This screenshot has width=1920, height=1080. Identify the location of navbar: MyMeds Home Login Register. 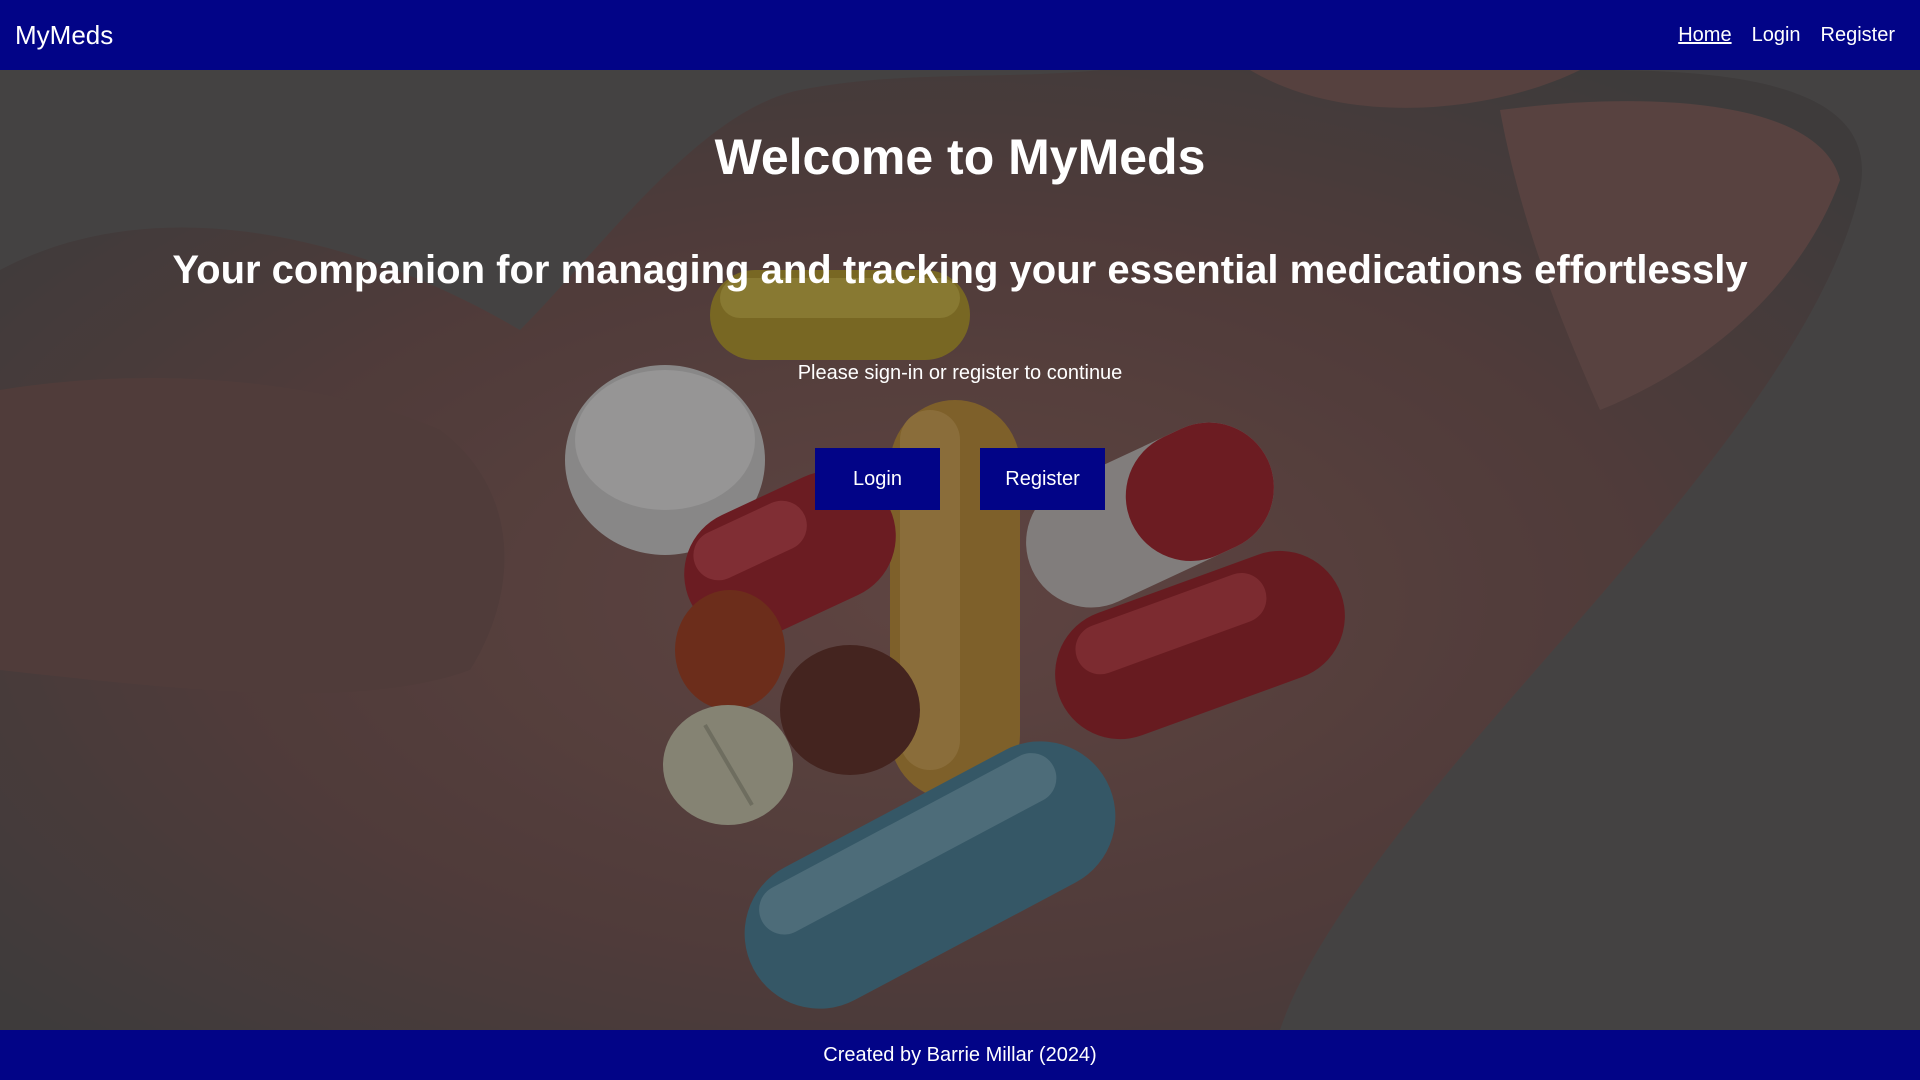
(960, 35).